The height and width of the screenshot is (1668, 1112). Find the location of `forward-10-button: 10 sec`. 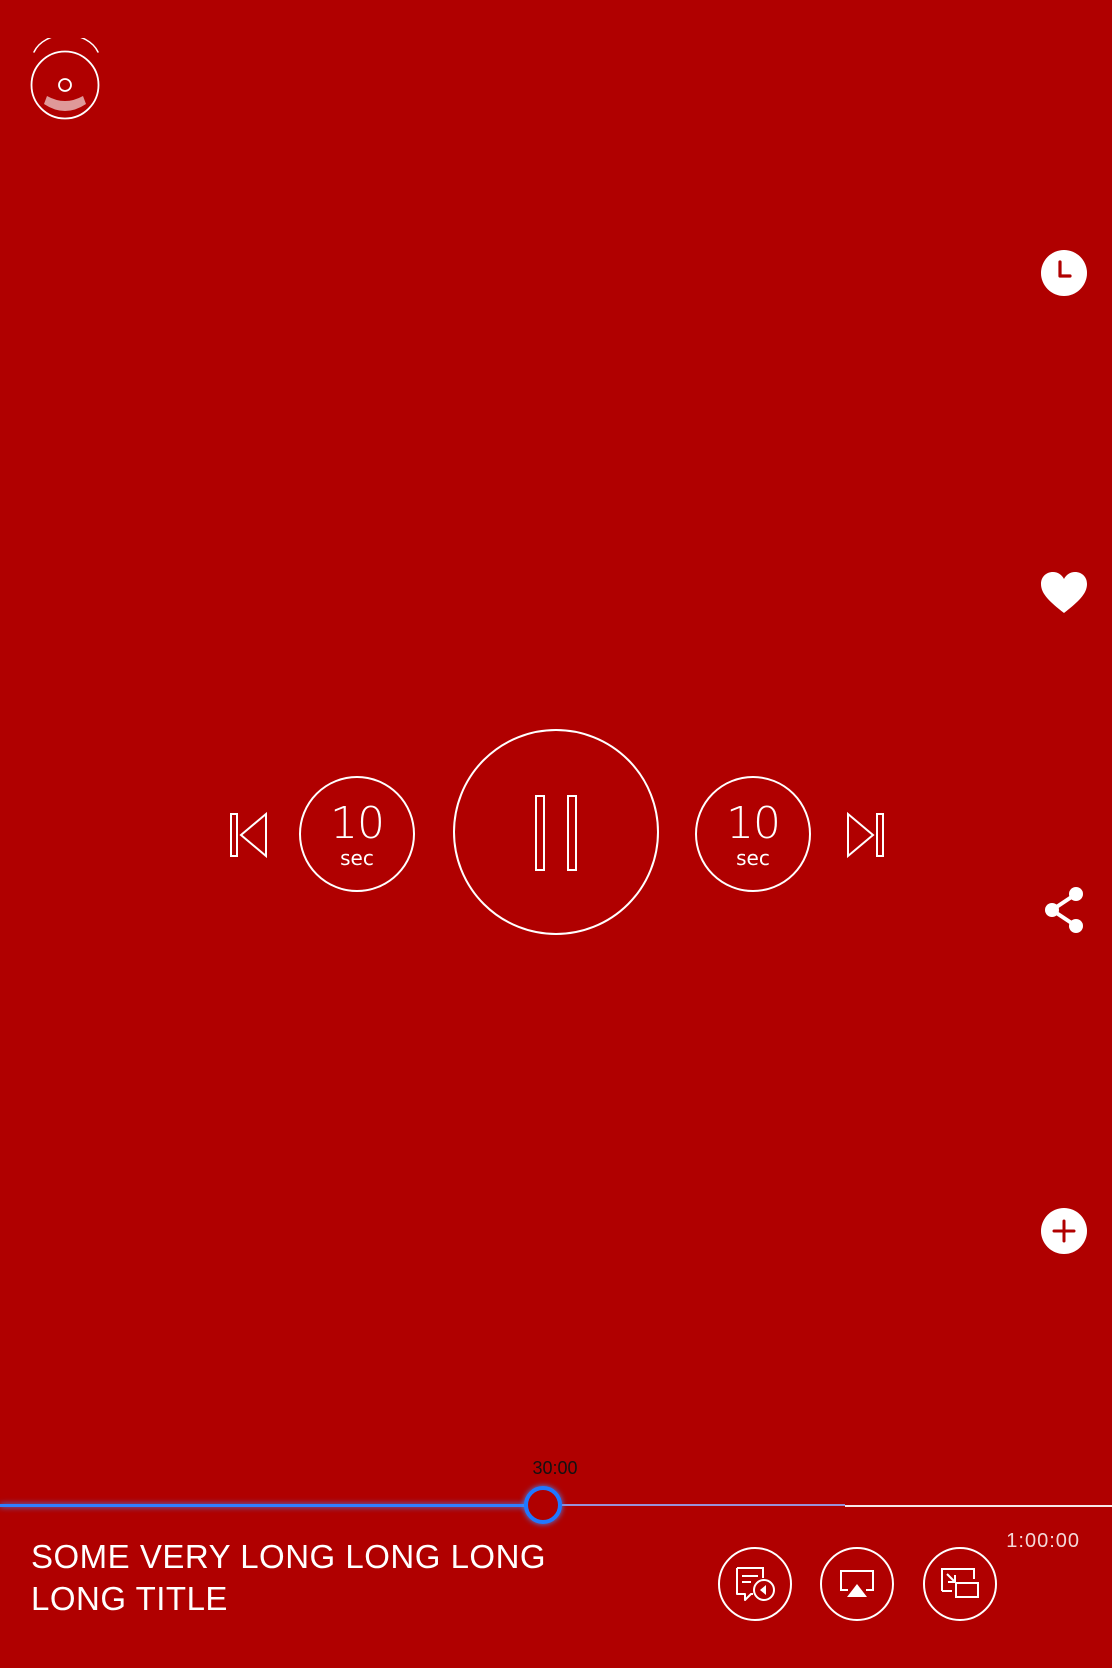

forward-10-button: 10 sec is located at coordinates (753, 834).